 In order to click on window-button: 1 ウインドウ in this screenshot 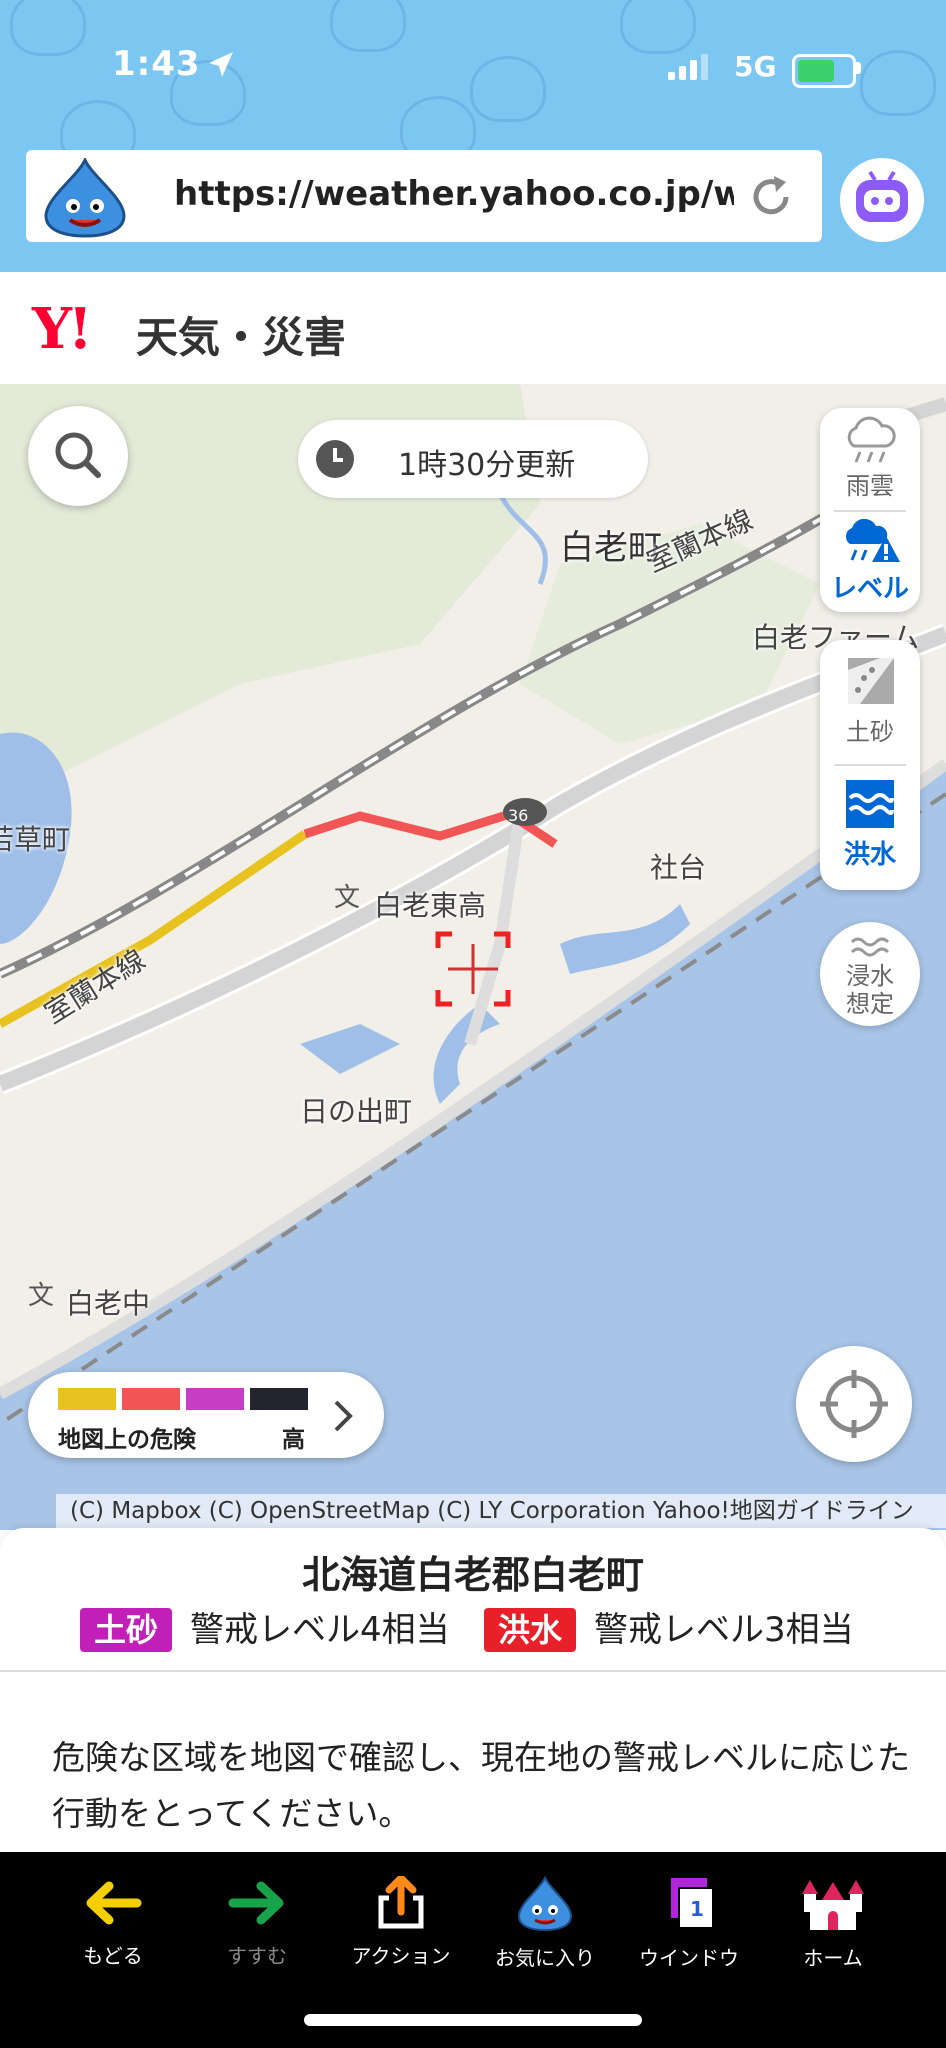, I will do `click(689, 1923)`.